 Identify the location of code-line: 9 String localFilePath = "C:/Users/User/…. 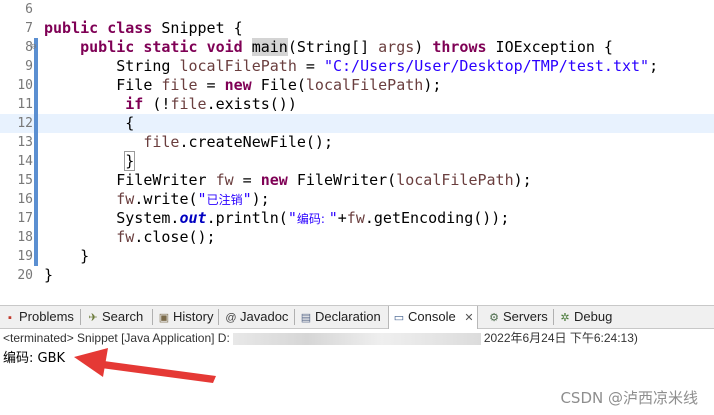
(357, 66).